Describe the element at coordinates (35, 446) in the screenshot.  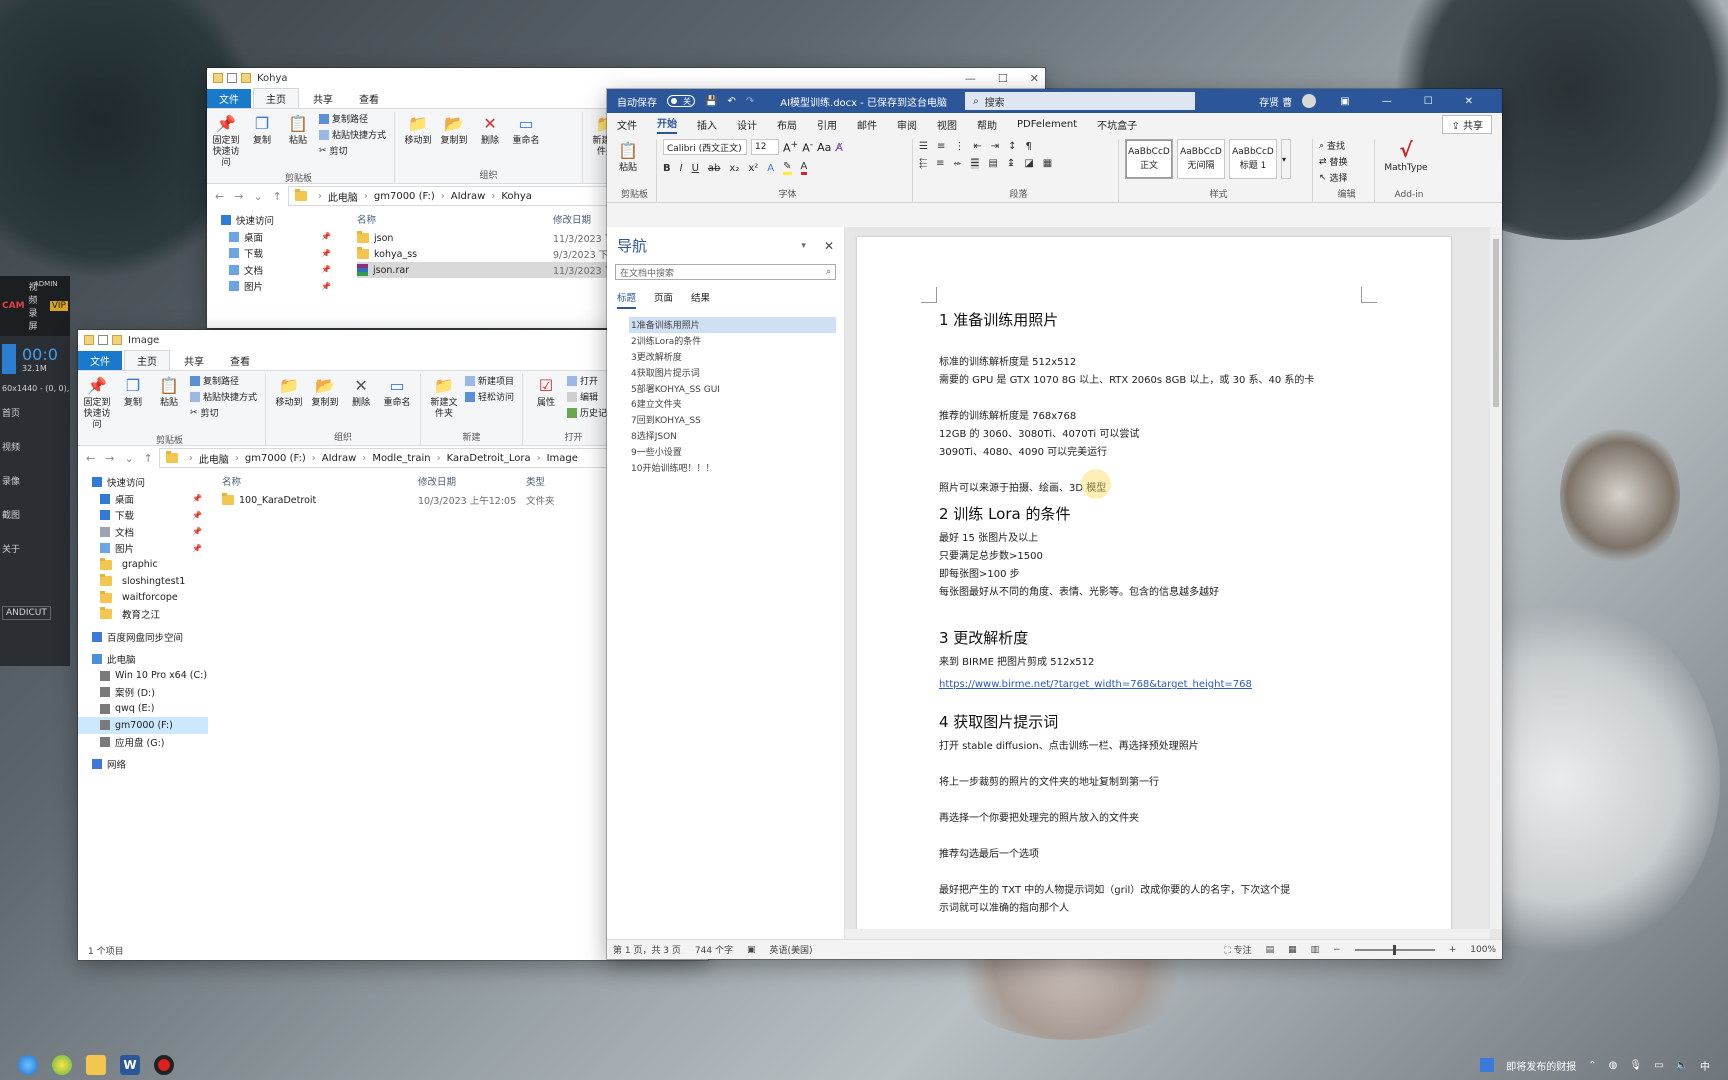
I see `recorder-menu-item: 视频` at that location.